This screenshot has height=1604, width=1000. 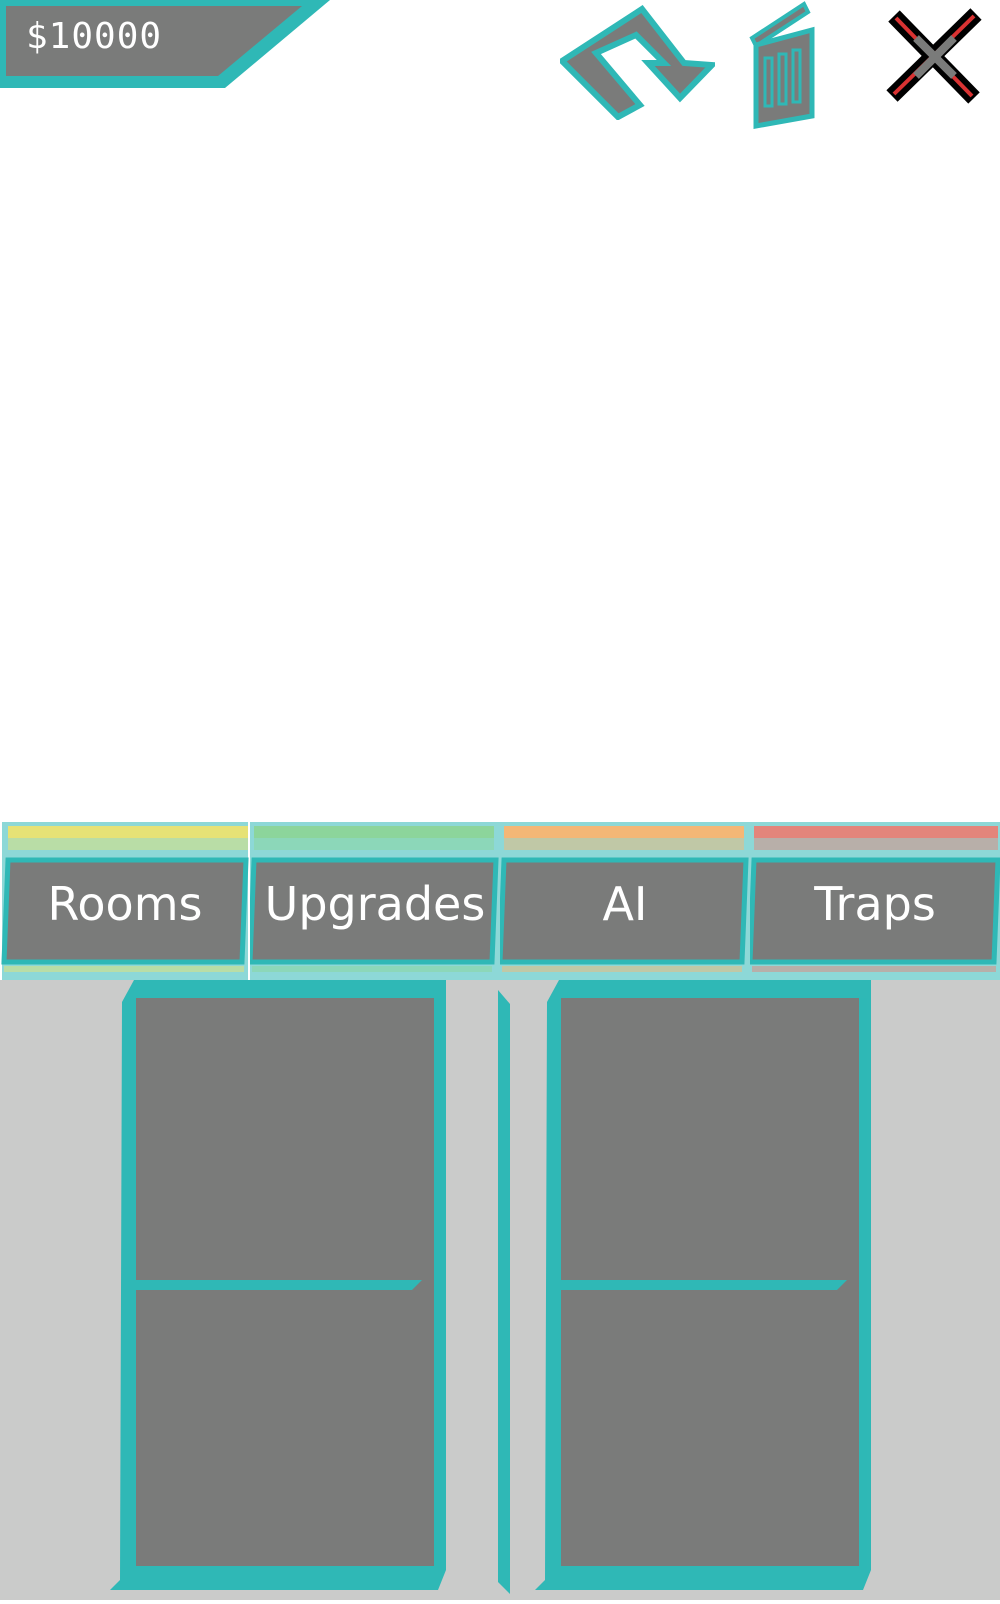 What do you see at coordinates (94, 36) in the screenshot?
I see `money-amount: $10000` at bounding box center [94, 36].